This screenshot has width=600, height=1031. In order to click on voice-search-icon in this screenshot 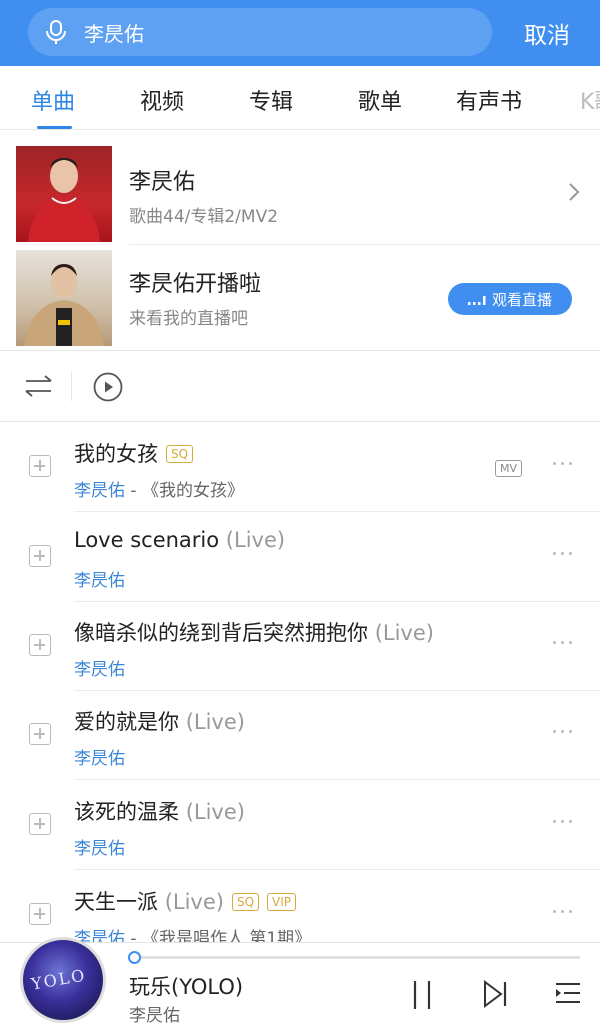, I will do `click(56, 32)`.